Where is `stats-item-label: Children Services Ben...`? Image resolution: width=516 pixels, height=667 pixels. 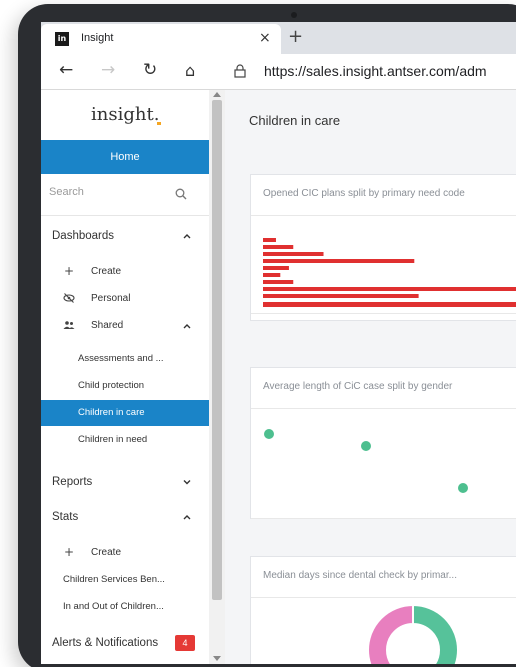
stats-item-label: Children Services Ben... is located at coordinates (114, 579).